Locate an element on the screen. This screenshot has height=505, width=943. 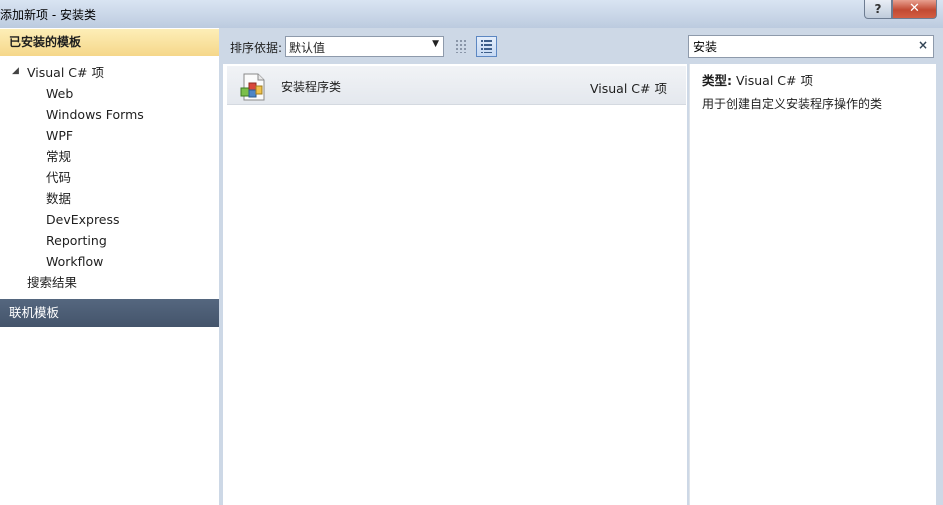
search-box: × is located at coordinates (811, 46).